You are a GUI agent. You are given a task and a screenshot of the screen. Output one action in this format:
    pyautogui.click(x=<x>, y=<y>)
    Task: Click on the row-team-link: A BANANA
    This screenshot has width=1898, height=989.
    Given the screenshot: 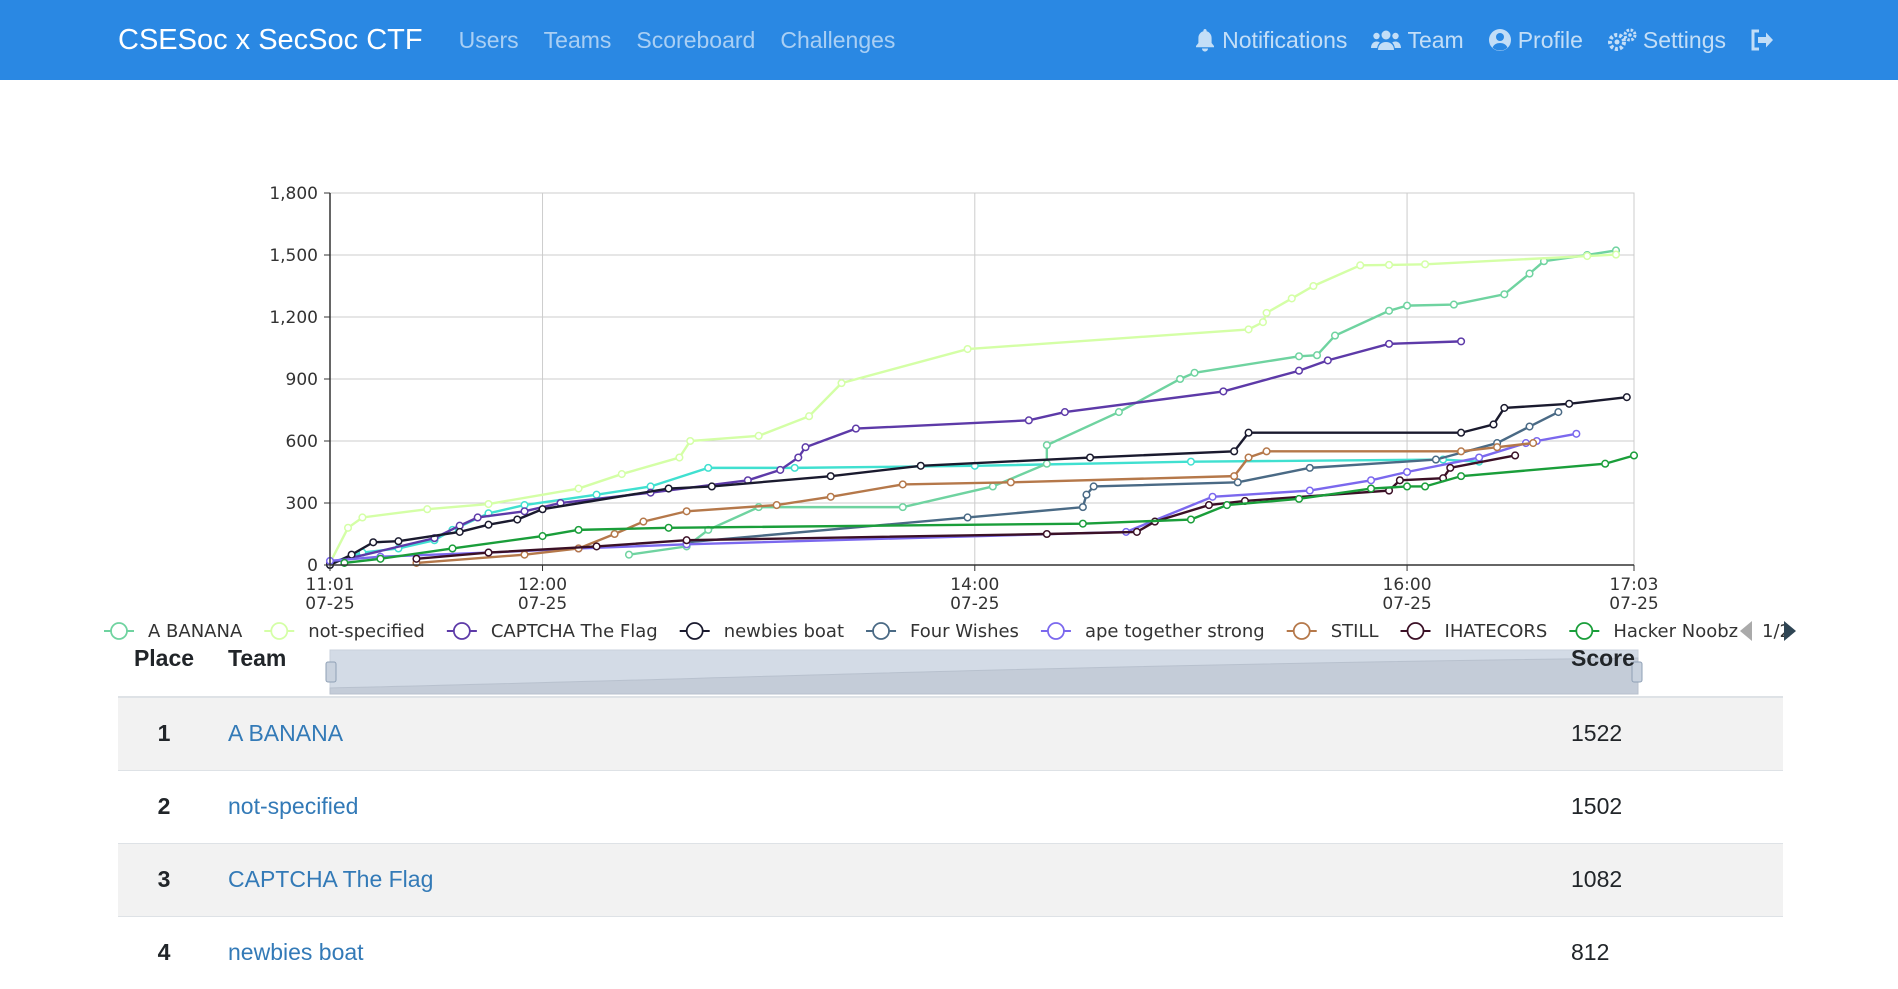 What is the action you would take?
    pyautogui.click(x=285, y=733)
    